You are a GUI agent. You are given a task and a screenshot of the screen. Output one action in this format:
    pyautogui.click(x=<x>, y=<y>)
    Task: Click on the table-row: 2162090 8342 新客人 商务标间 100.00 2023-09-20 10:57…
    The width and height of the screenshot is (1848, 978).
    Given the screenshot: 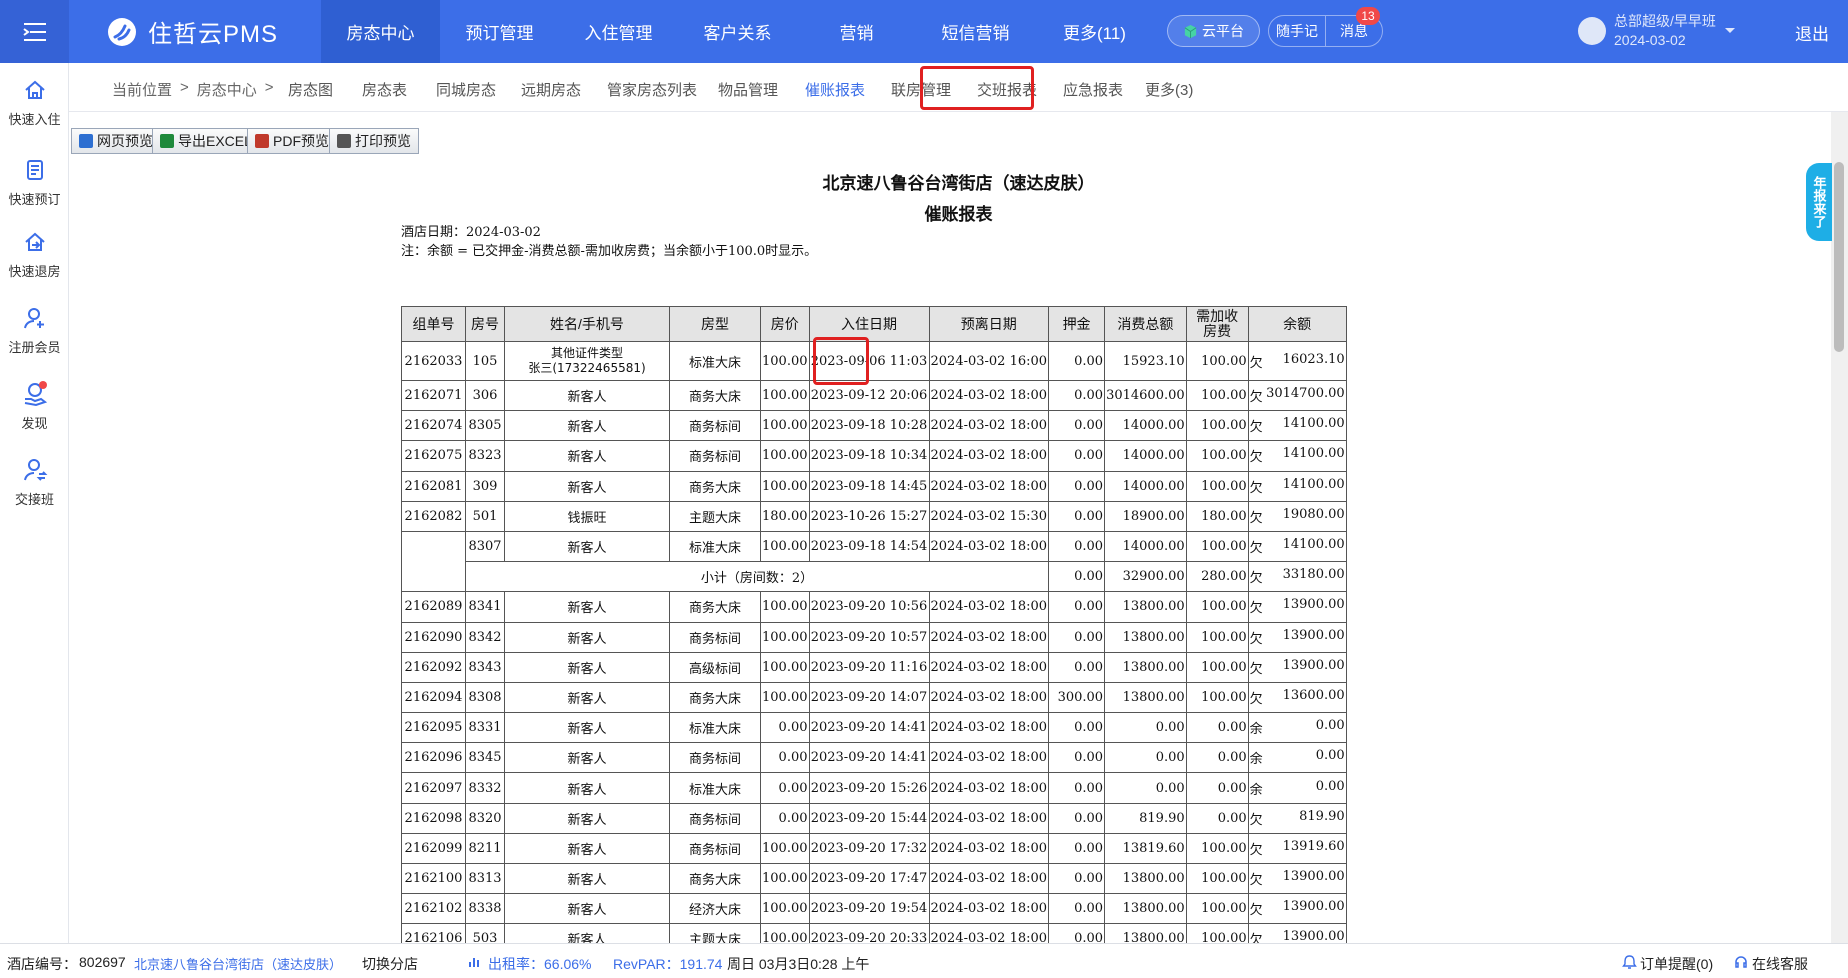 What is the action you would take?
    pyautogui.click(x=874, y=637)
    